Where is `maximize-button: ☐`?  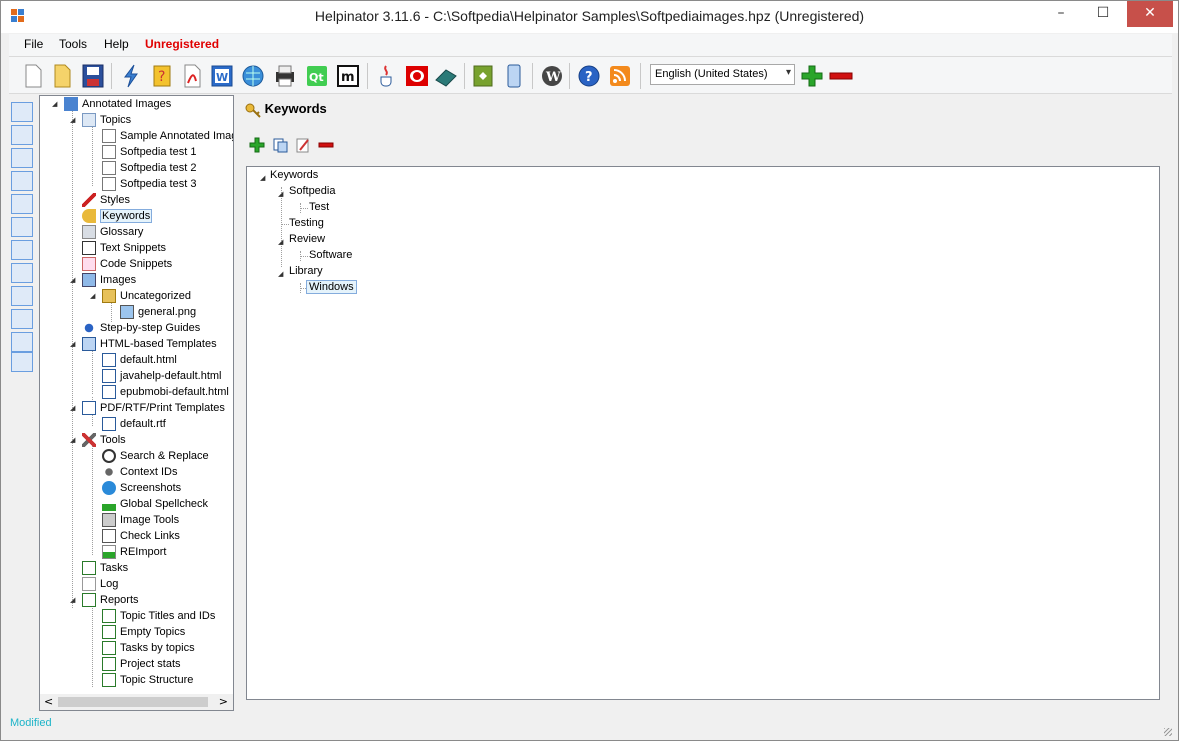
maximize-button: ☐ is located at coordinates (1103, 14).